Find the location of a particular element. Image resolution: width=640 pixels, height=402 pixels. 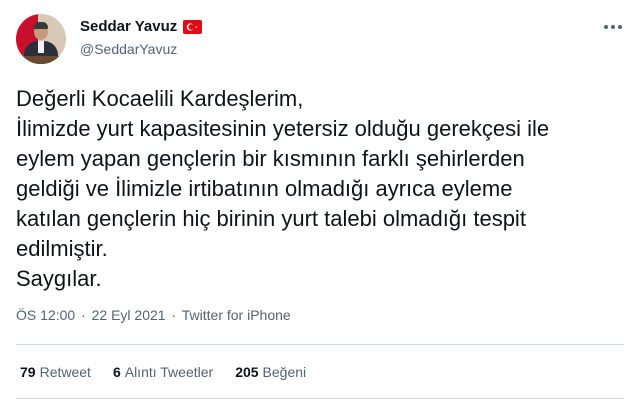

retweets-stat: 79 Retweet is located at coordinates (55, 372).